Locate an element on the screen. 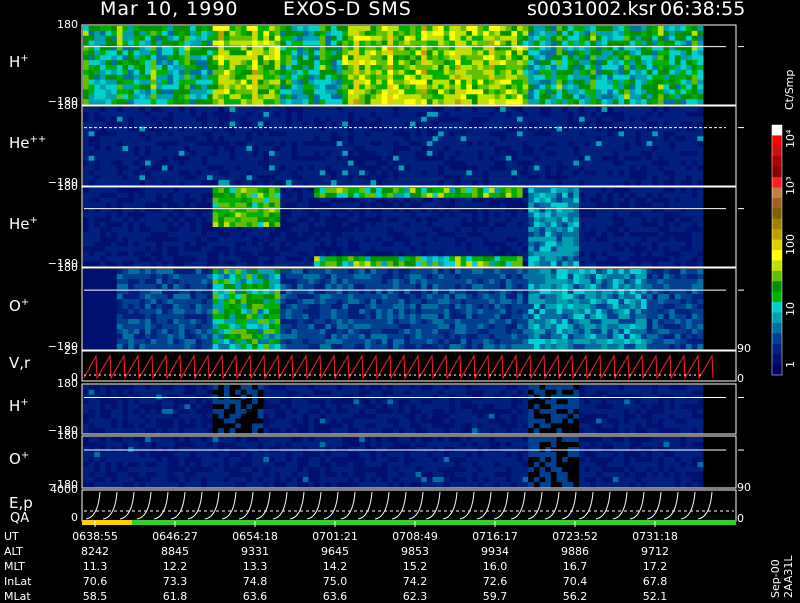 The width and height of the screenshot is (800, 603). panel-ion: O is located at coordinates (15, 459).